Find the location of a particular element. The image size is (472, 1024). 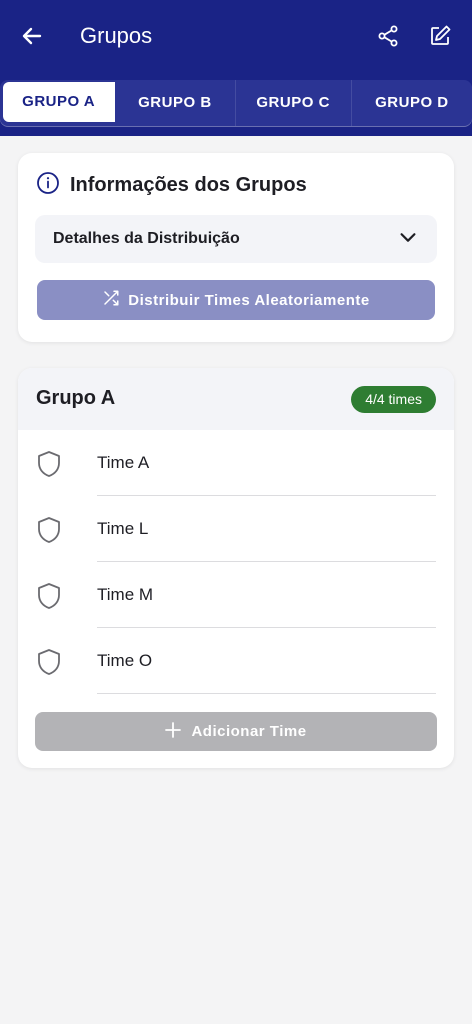

tab-grupo-a: GRUPO A is located at coordinates (59, 102).